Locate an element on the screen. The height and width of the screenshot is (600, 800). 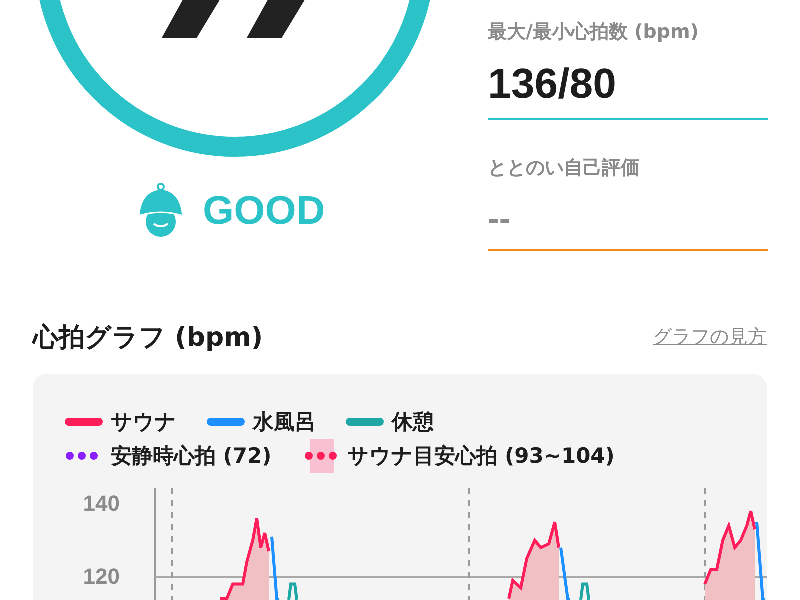
empty-value: -- is located at coordinates (500, 219).